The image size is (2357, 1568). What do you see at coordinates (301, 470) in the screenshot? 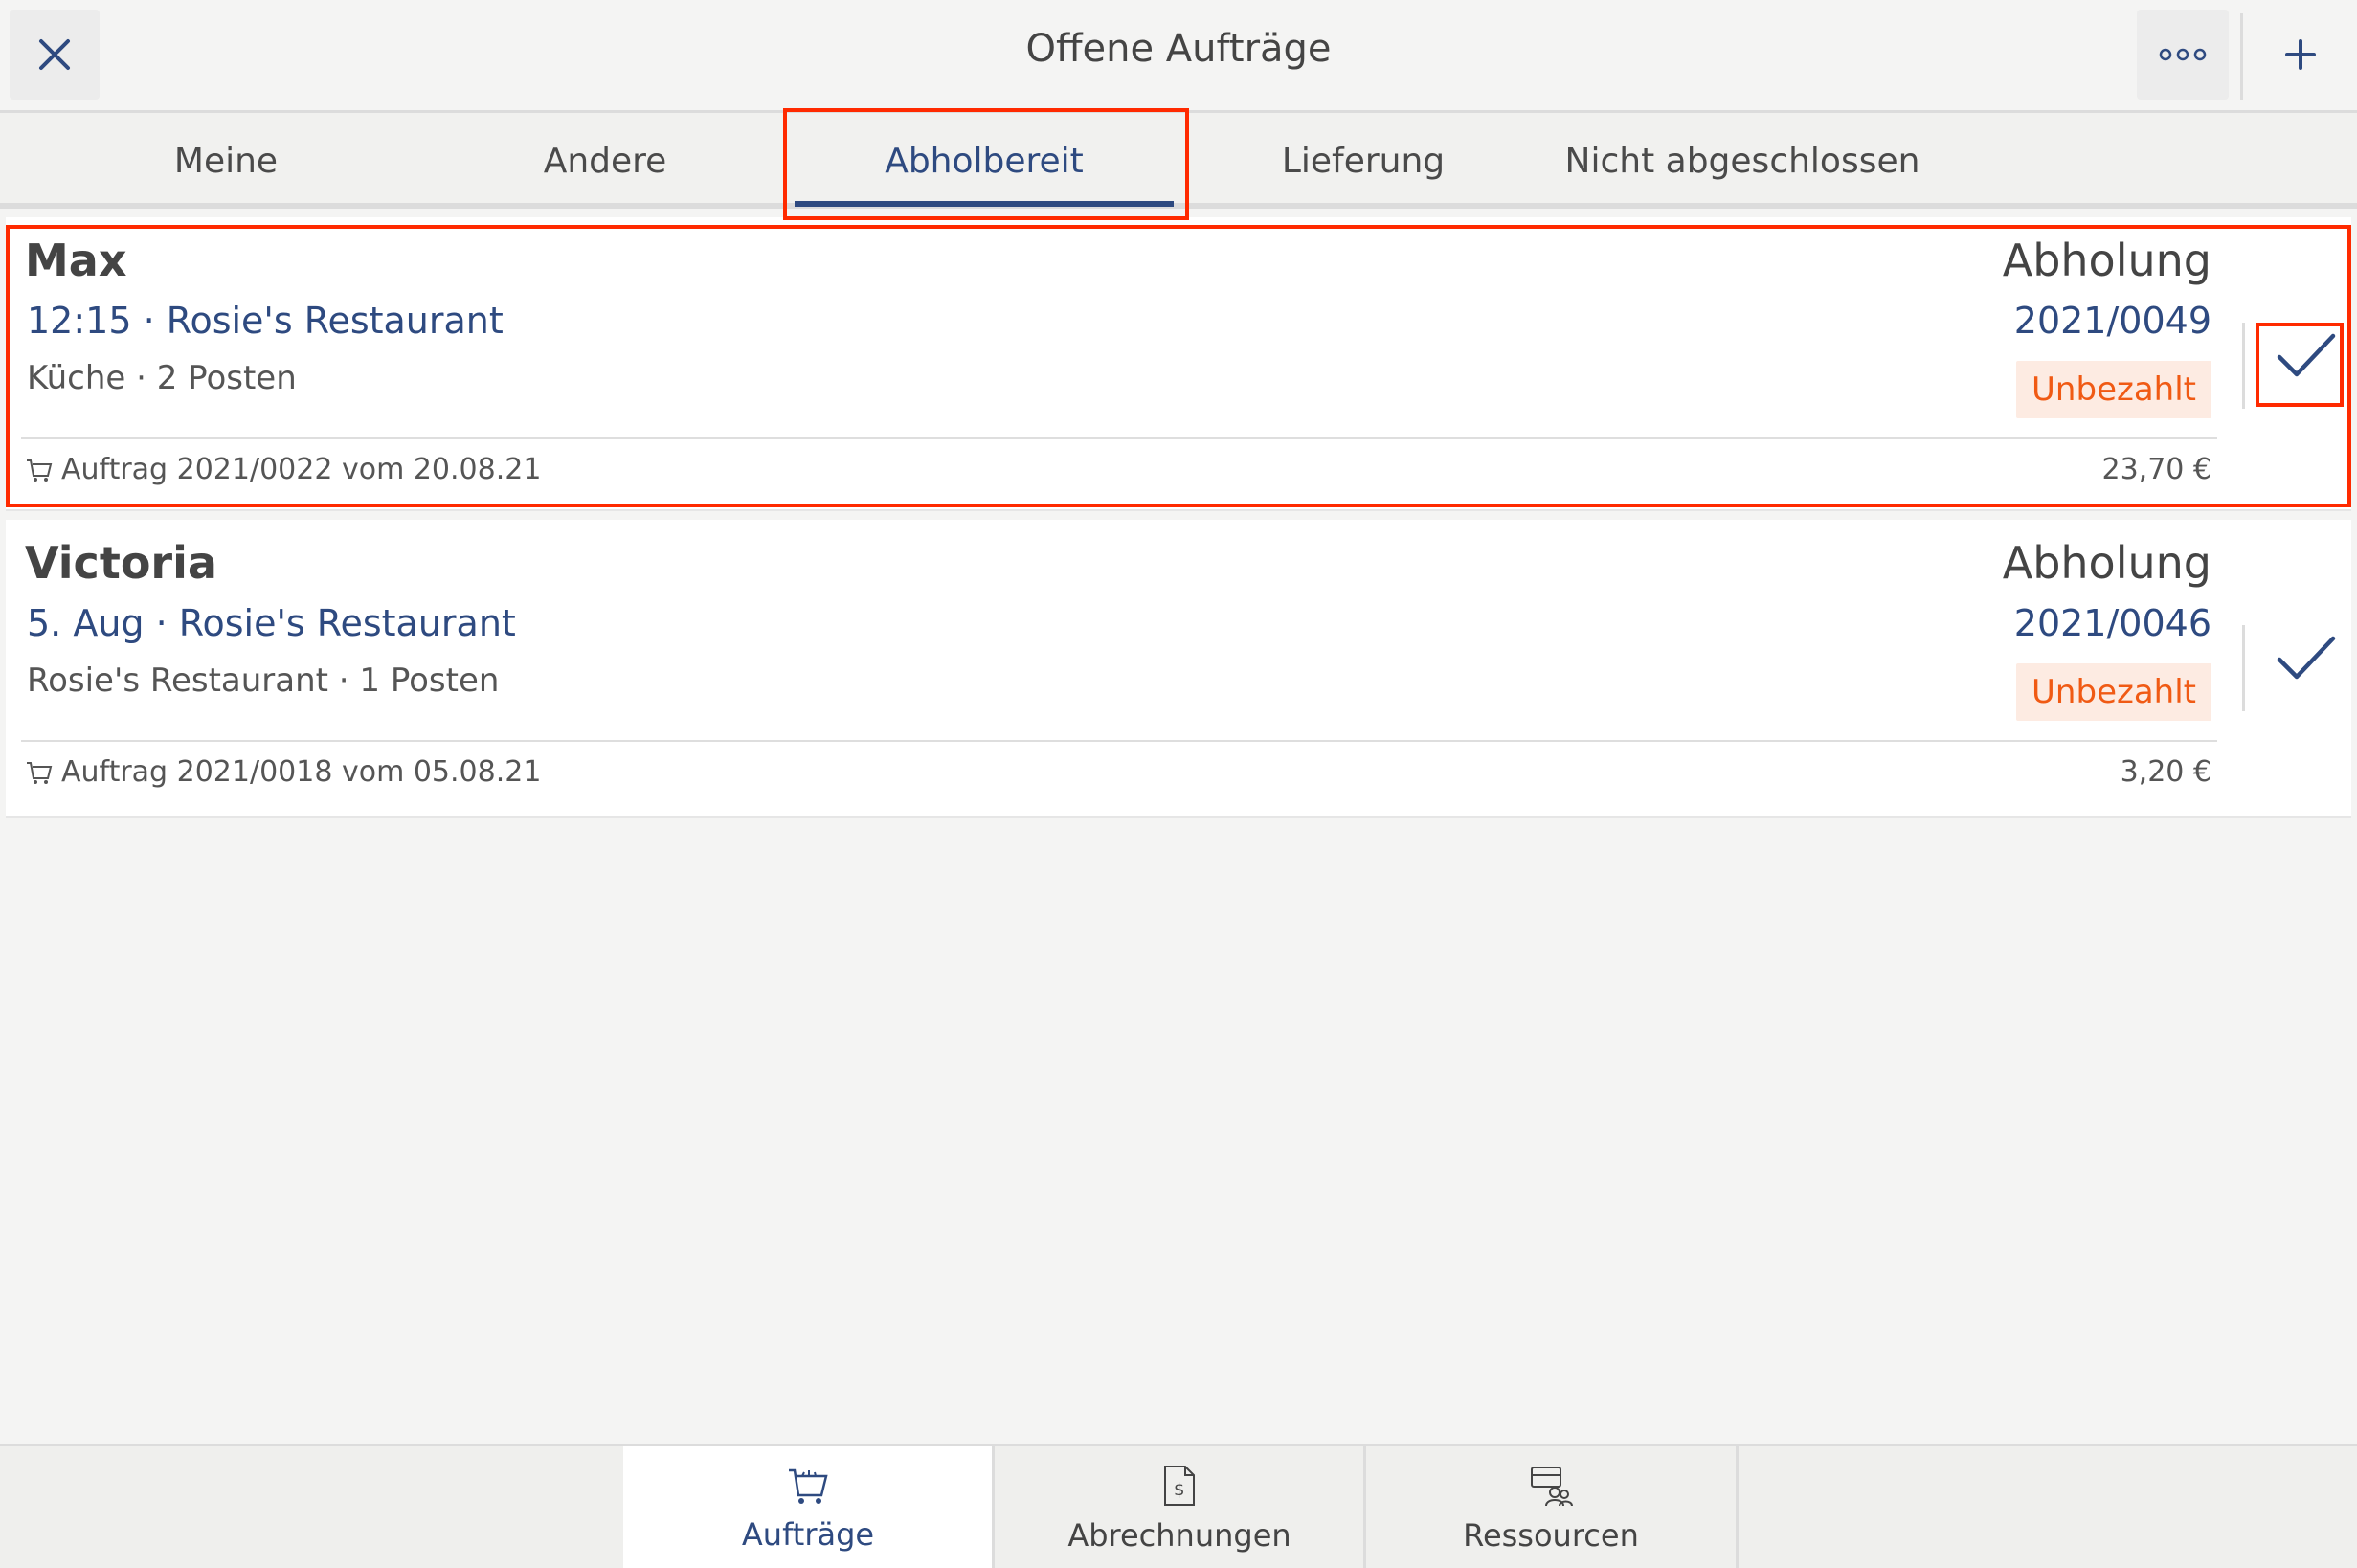
I see `order-reference-text: Auftrag 2021/0022 vom 20.08.21` at bounding box center [301, 470].